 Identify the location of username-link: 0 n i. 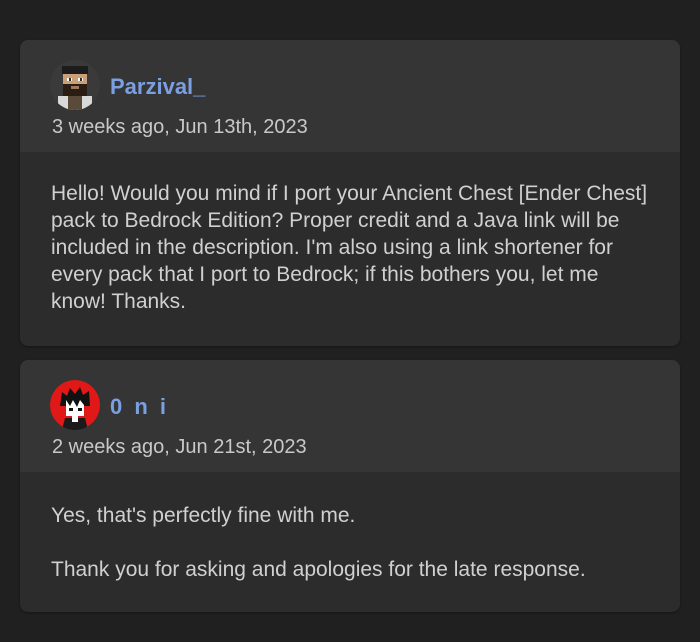
(139, 407).